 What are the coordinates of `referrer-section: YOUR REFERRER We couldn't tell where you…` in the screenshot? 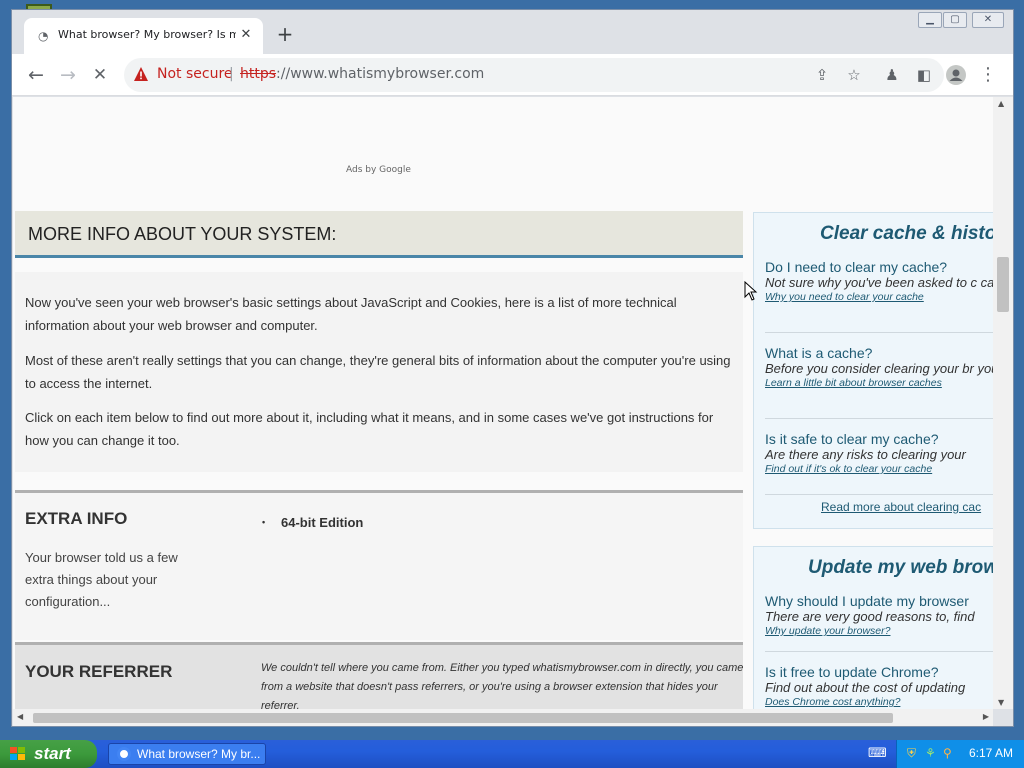 It's located at (379, 675).